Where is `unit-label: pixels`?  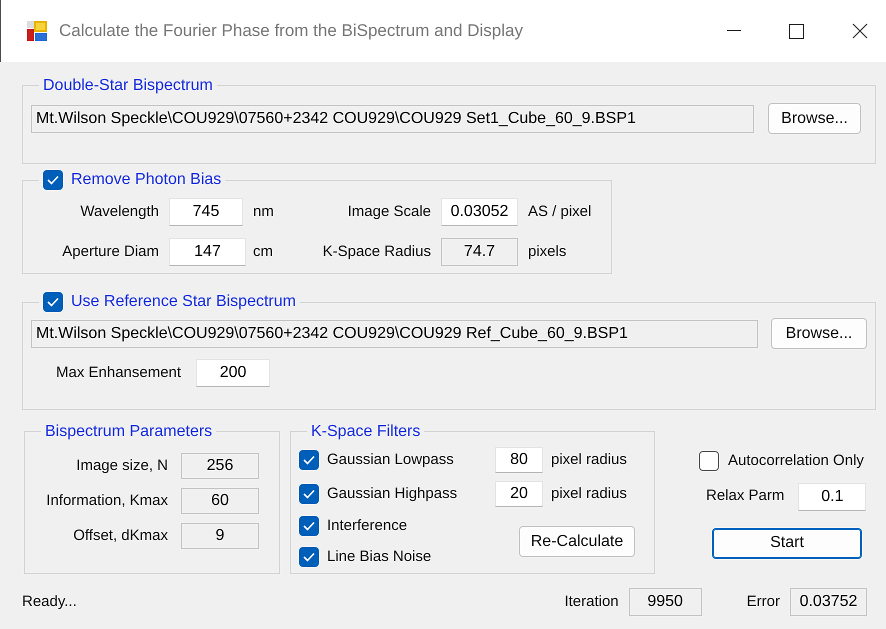
unit-label: pixels is located at coordinates (548, 252).